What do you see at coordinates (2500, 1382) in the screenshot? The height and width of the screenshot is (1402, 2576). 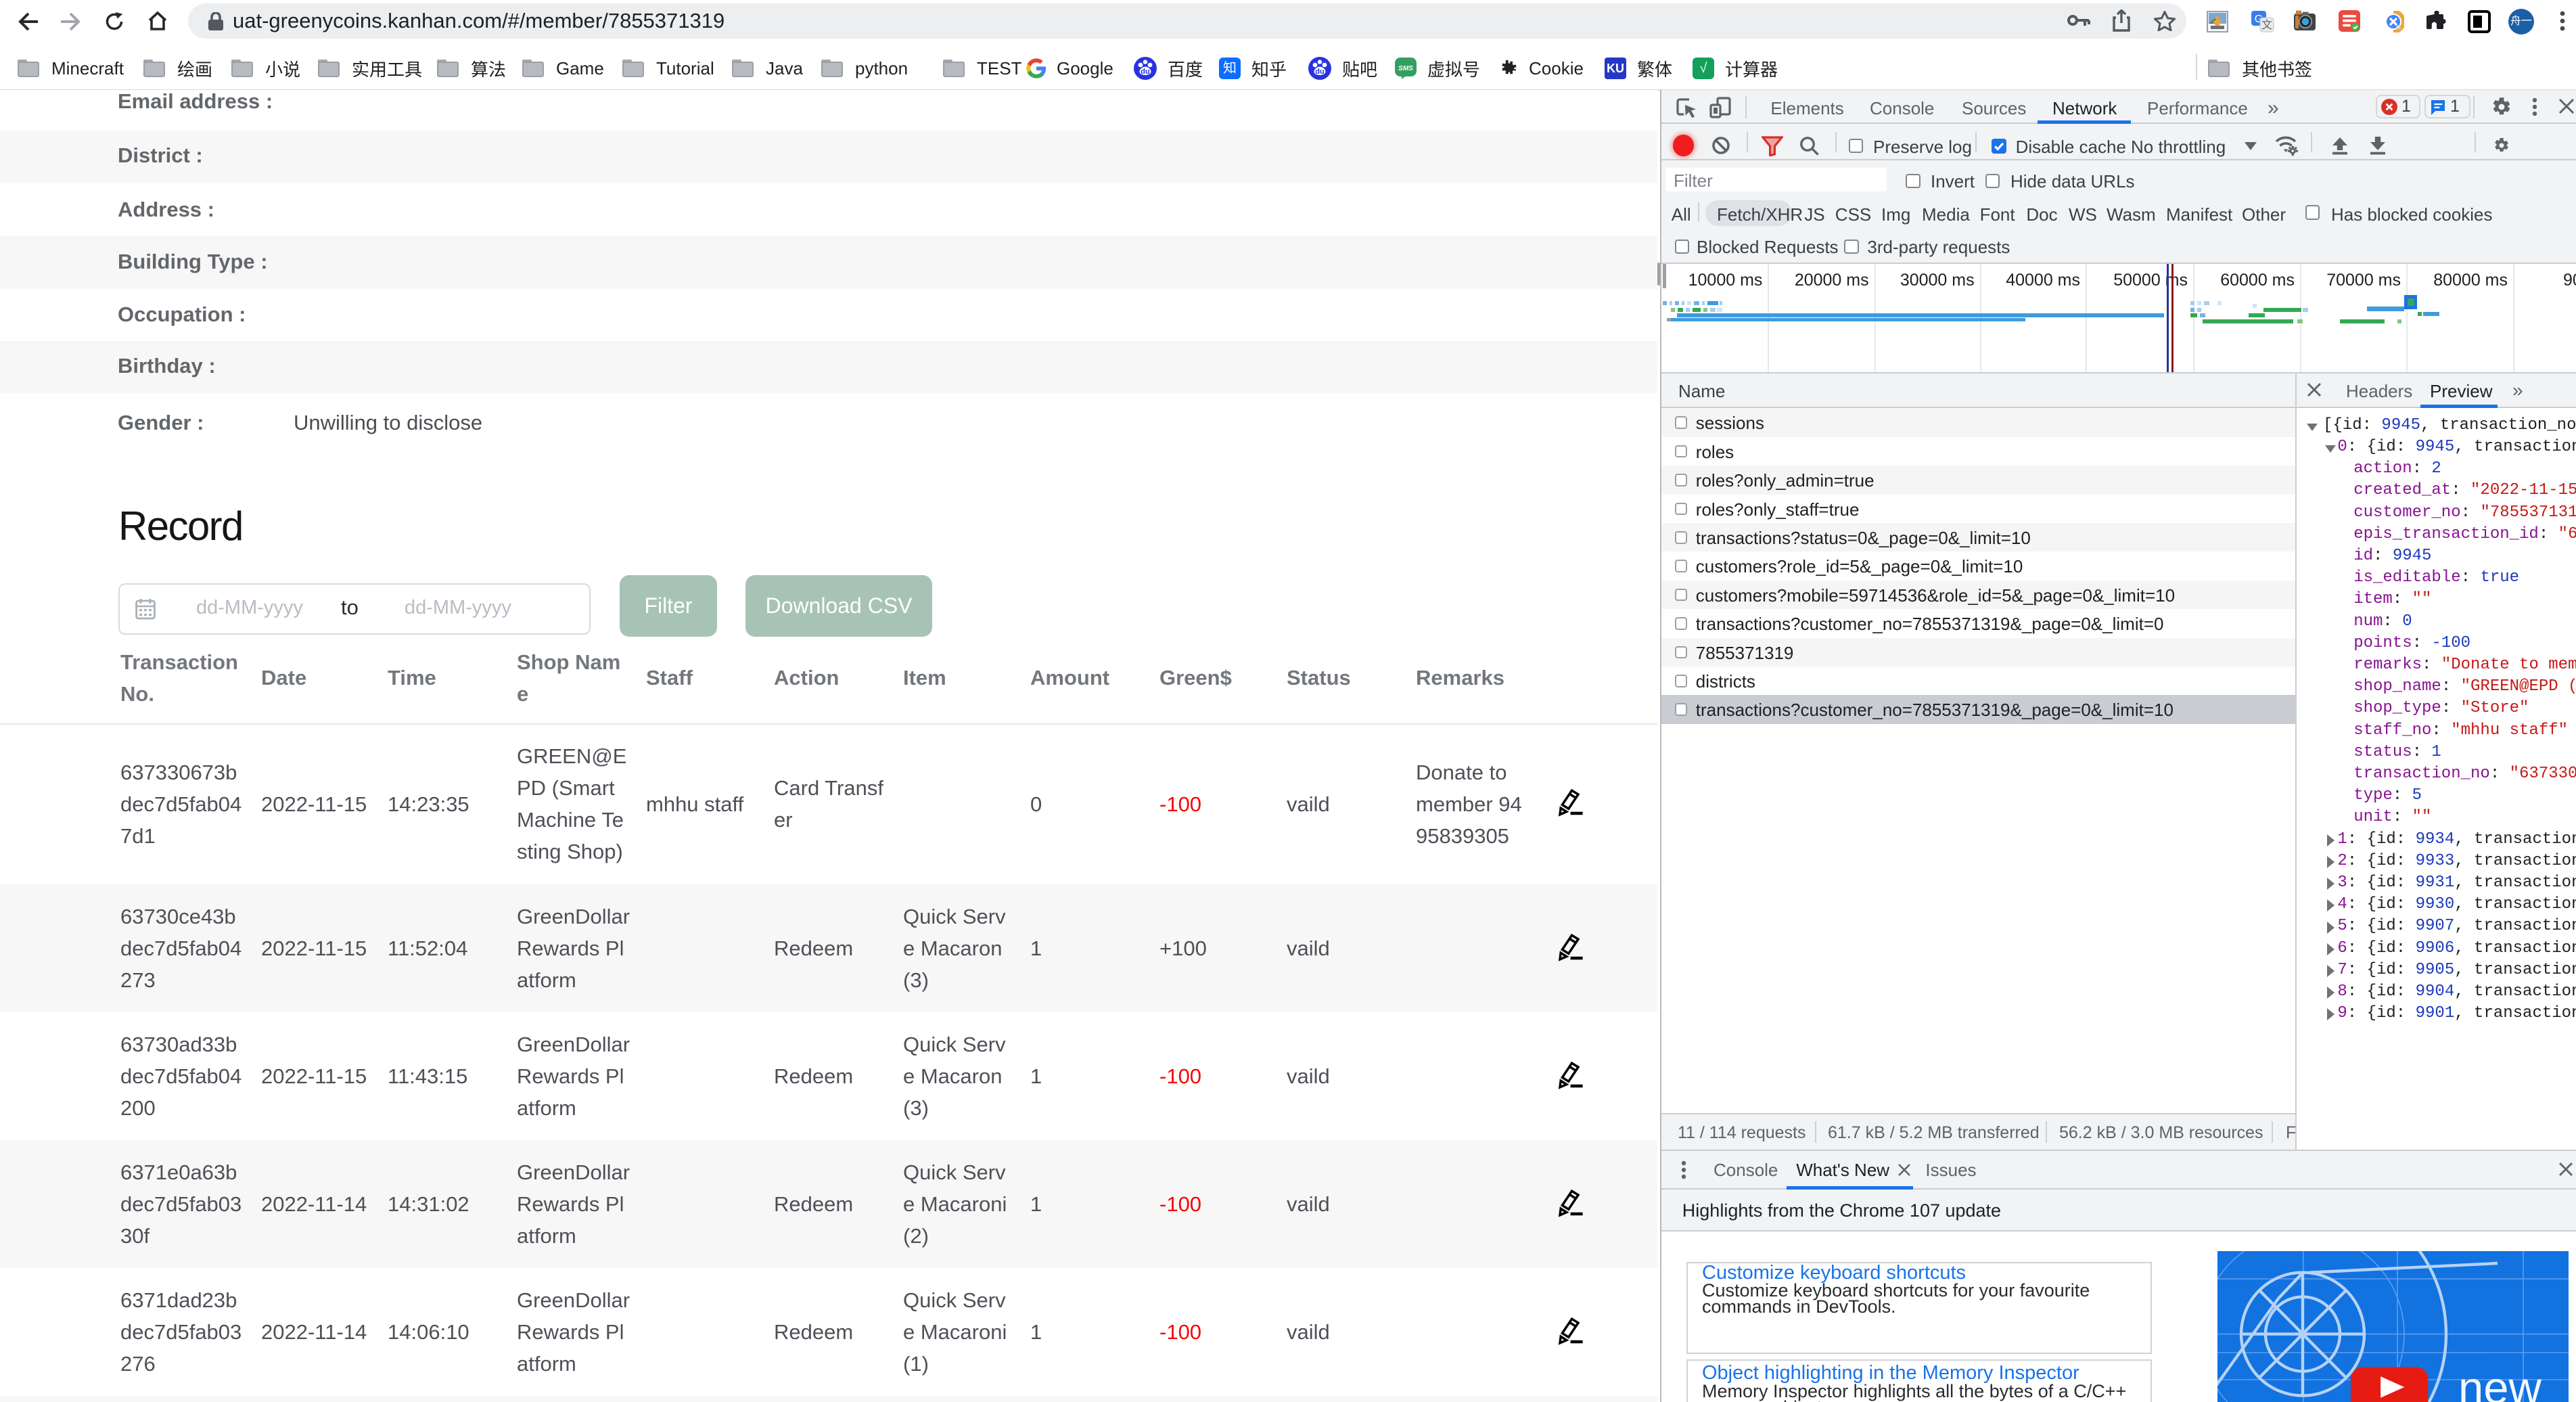 I see `svg-text: new` at bounding box center [2500, 1382].